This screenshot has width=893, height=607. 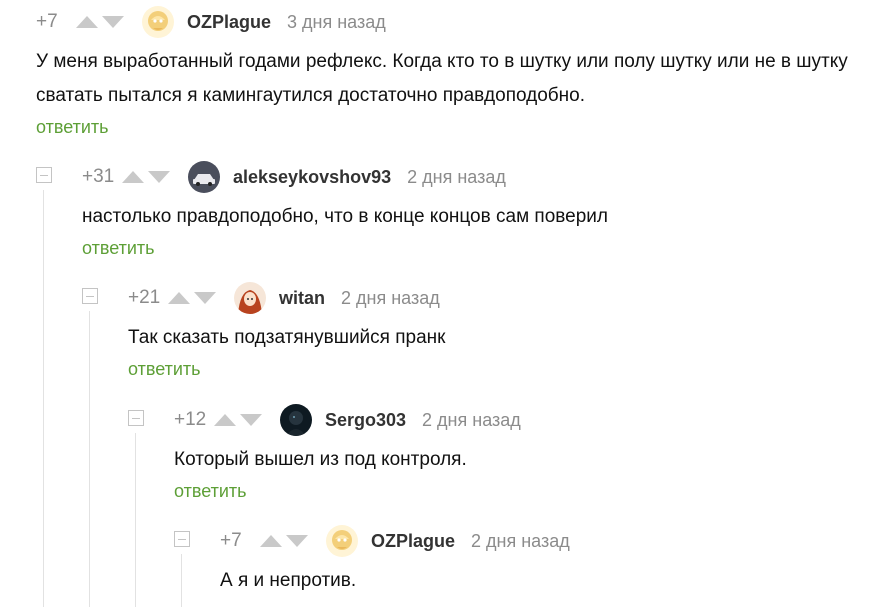 I want to click on avatar-anime, so click(x=250, y=298).